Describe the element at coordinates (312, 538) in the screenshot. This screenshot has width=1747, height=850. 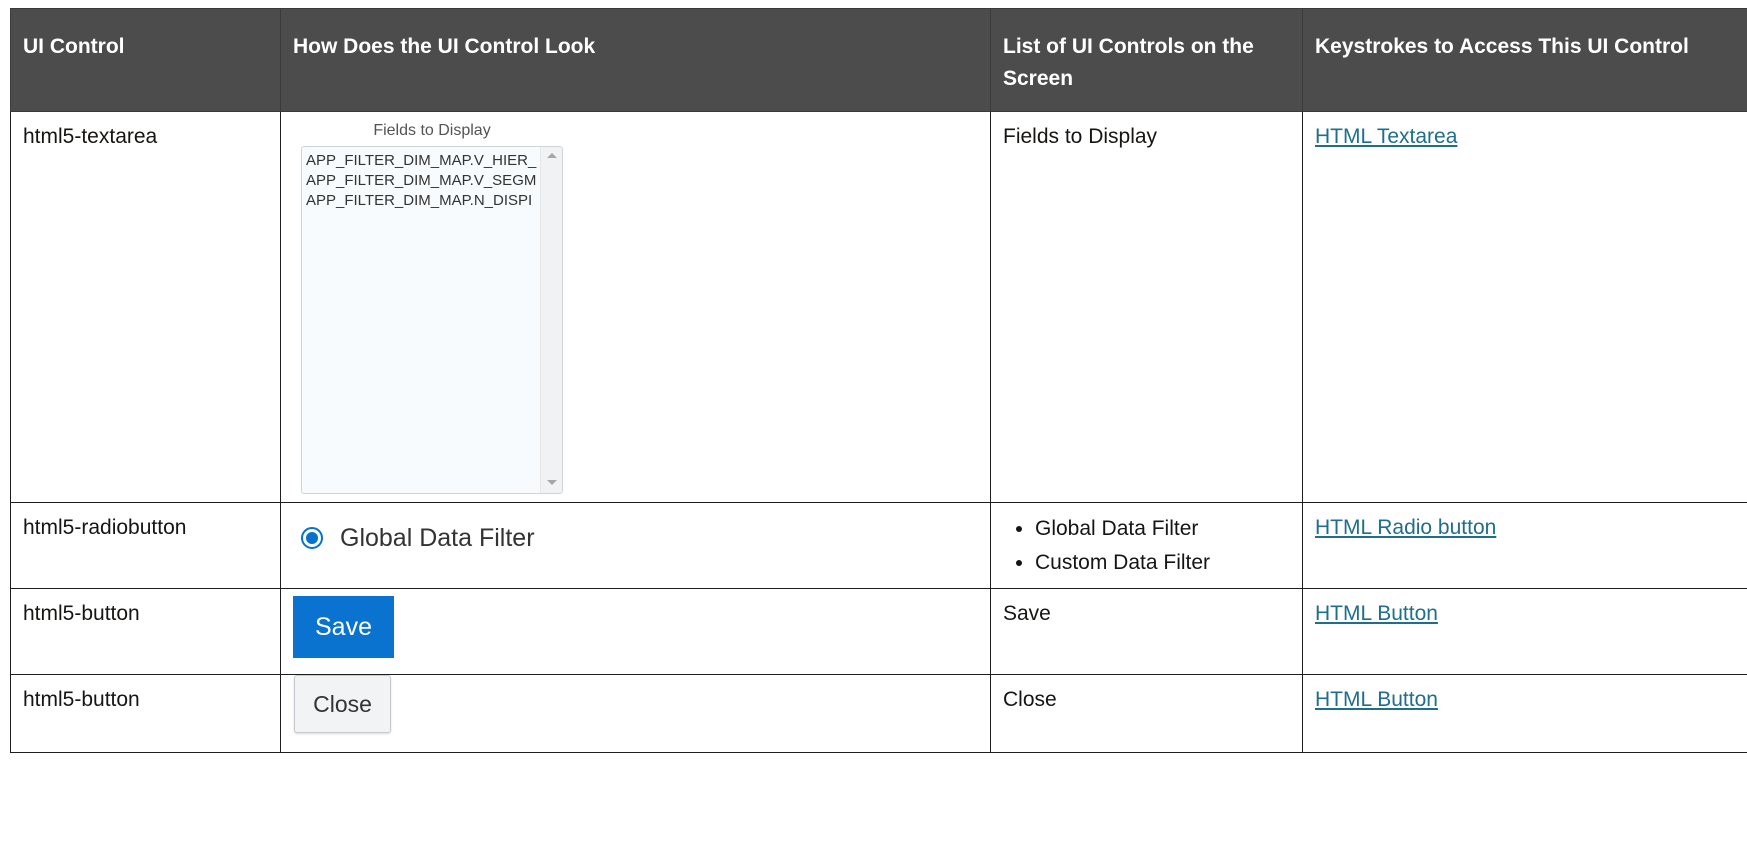
I see `radio-selected-icon` at that location.